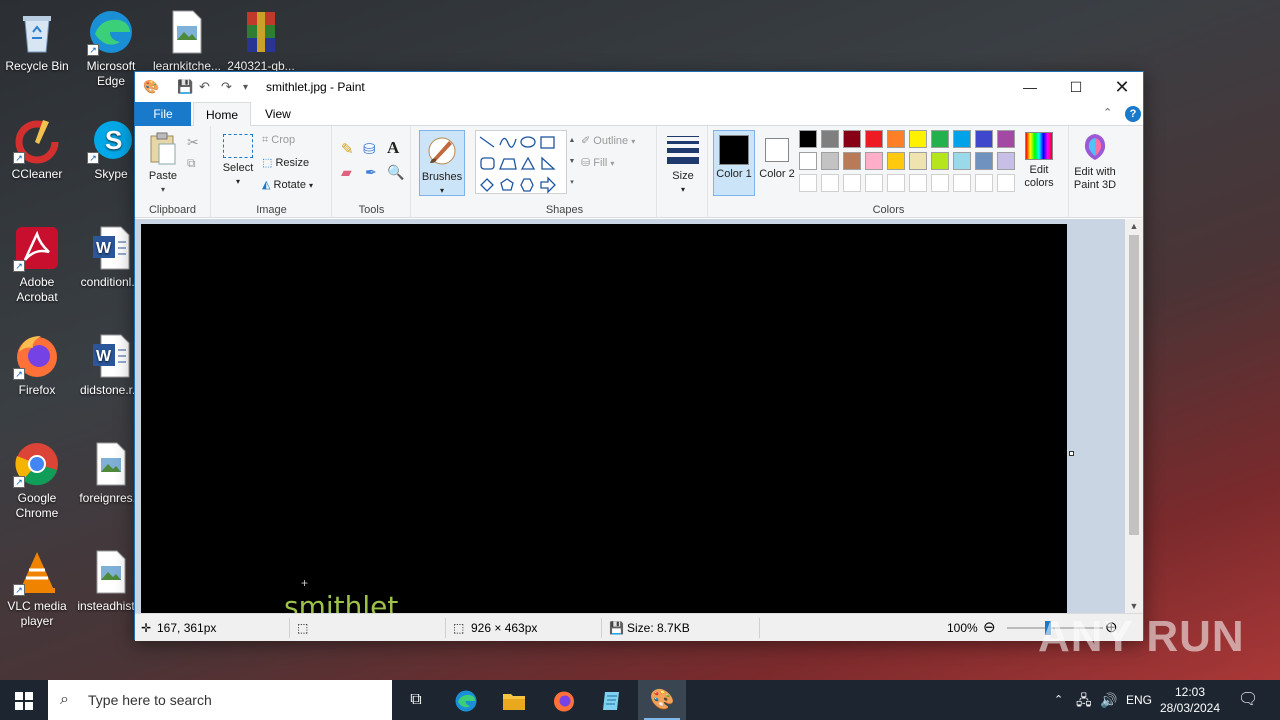 Image resolution: width=1280 pixels, height=720 pixels. Describe the element at coordinates (191, 163) in the screenshot. I see `copy-icon: ⧉` at that location.